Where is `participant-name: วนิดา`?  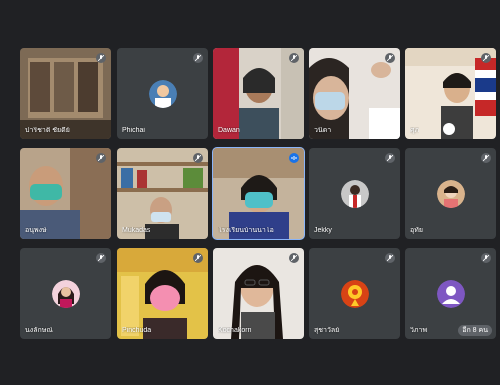
participant-name: วนิดา is located at coordinates (323, 130).